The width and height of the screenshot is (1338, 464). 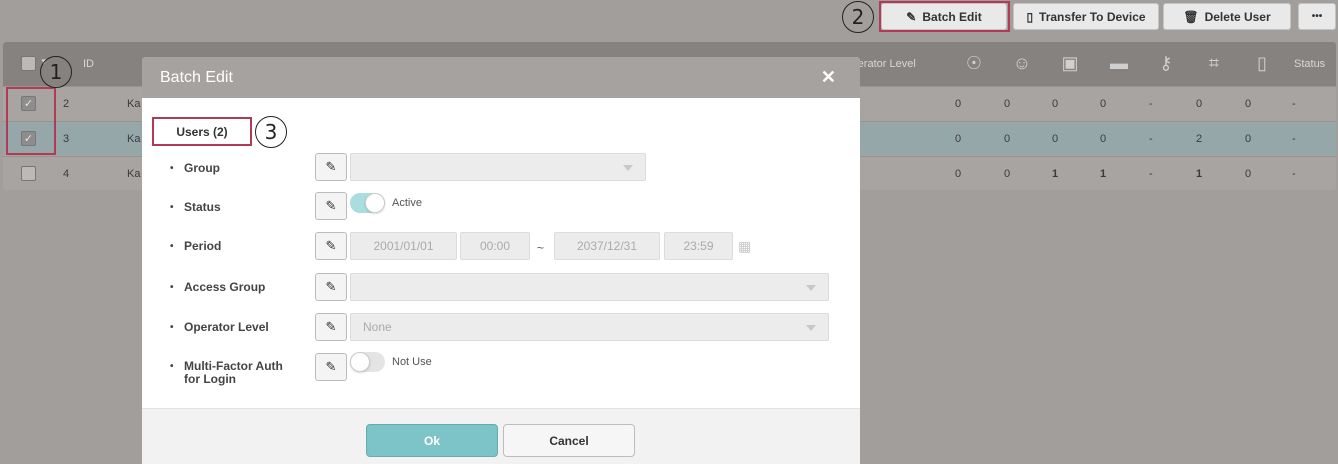 What do you see at coordinates (858, 17) in the screenshot?
I see `callout-2: 2` at bounding box center [858, 17].